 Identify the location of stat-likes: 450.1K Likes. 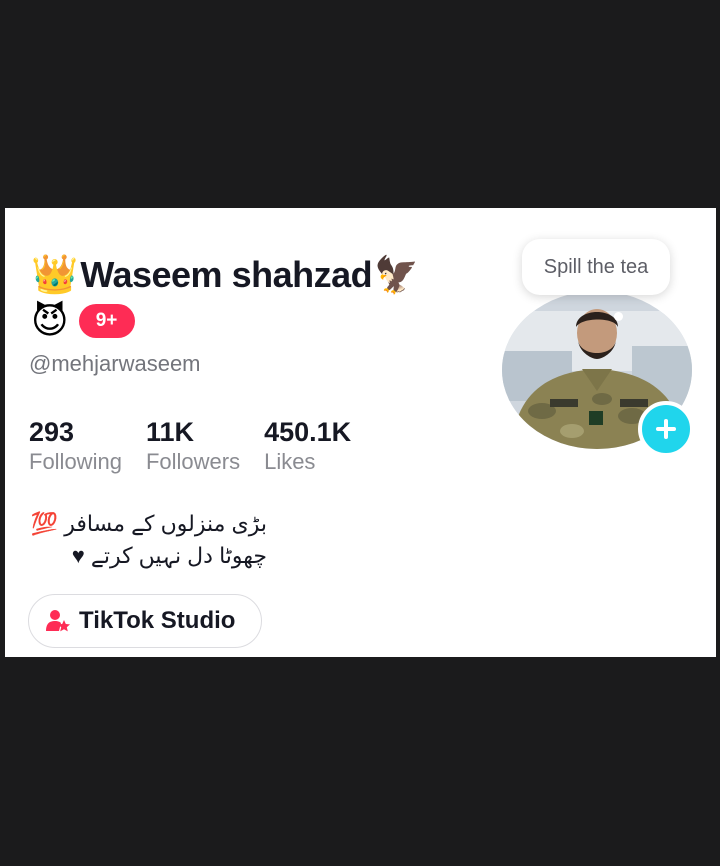
(307, 446).